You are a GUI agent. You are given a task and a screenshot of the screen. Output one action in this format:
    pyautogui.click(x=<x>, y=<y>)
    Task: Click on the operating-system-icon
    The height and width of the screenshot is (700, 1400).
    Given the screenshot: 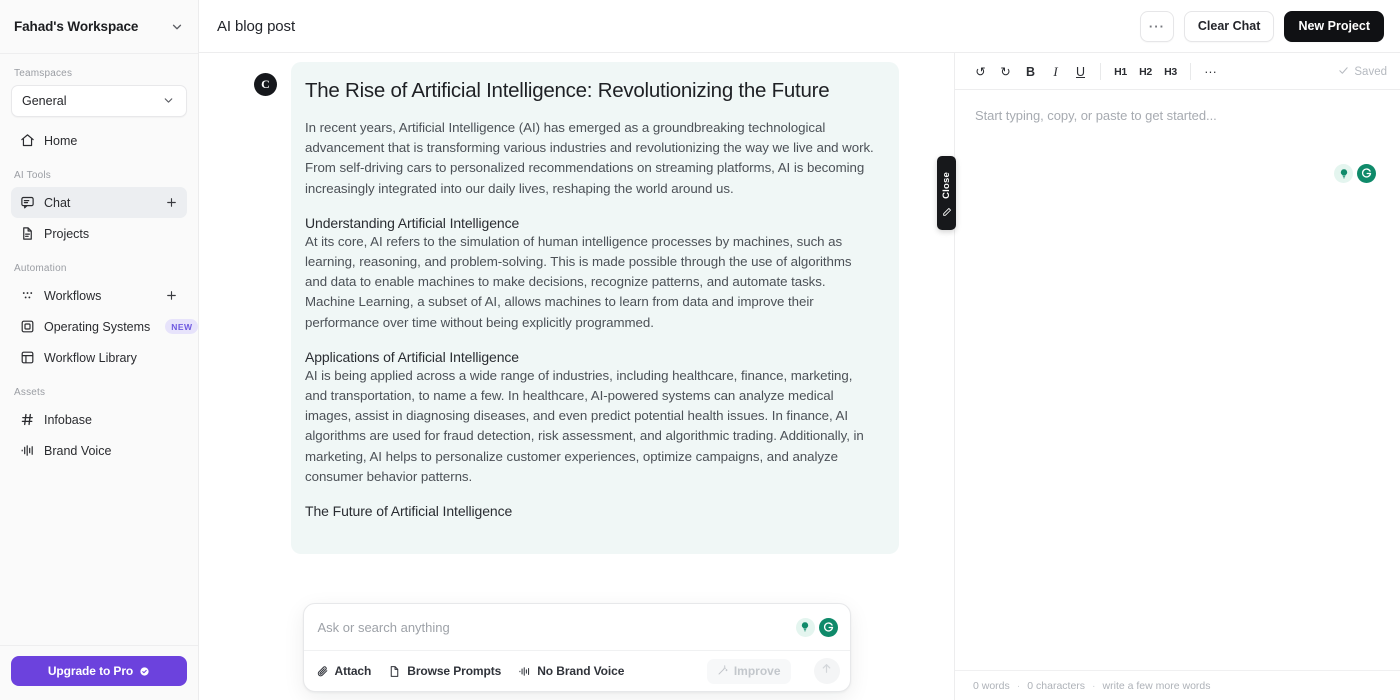 What is the action you would take?
    pyautogui.click(x=27, y=326)
    